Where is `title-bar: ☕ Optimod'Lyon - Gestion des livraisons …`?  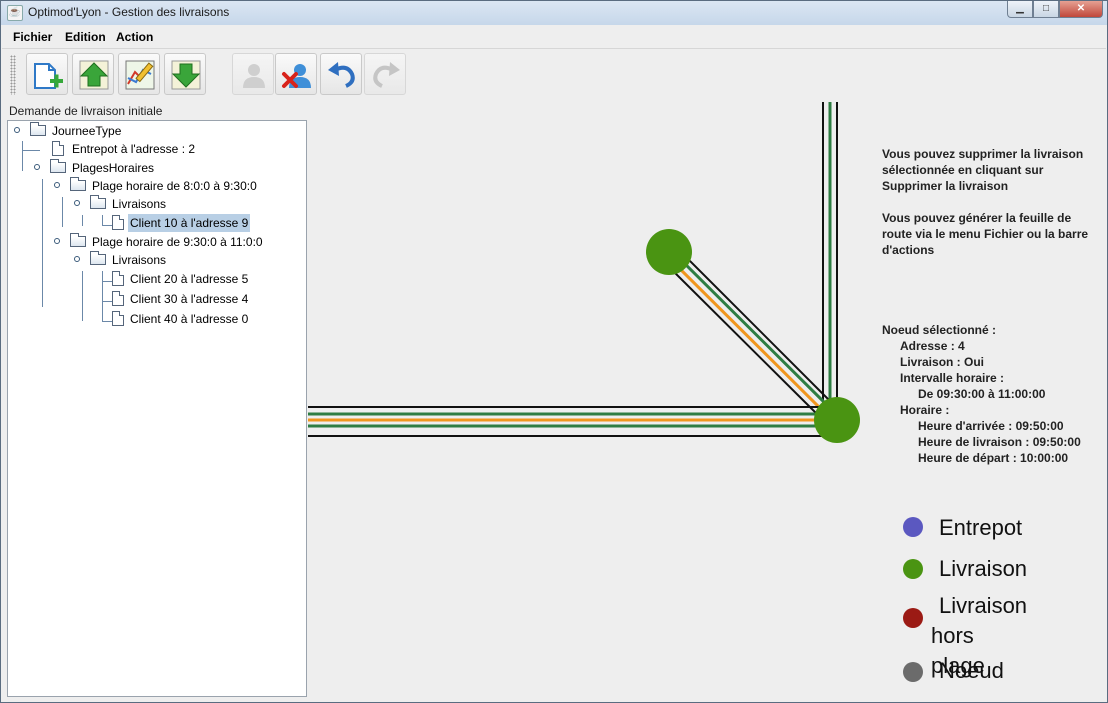
title-bar: ☕ Optimod'Lyon - Gestion des livraisons … is located at coordinates (554, 13).